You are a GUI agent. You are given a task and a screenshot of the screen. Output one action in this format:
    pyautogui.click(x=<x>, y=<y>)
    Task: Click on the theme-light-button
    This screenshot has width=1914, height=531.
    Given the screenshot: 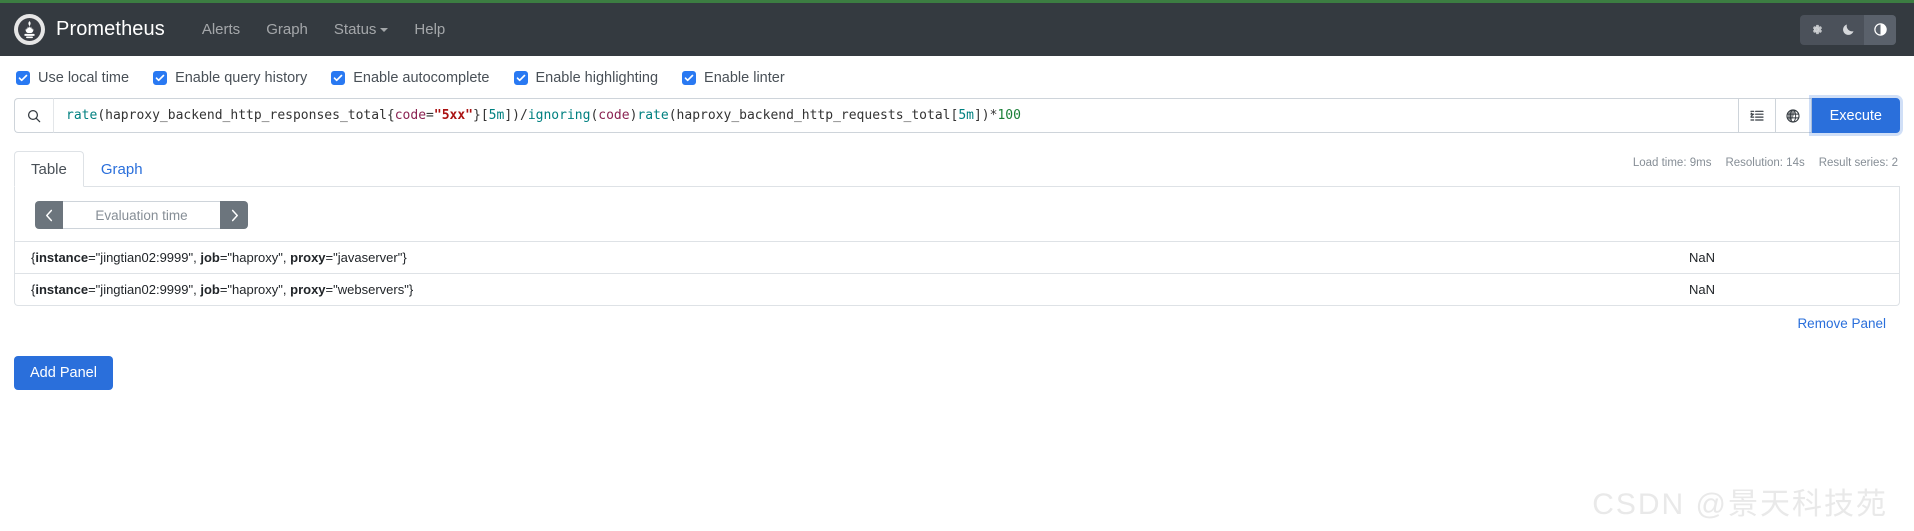 What is the action you would take?
    pyautogui.click(x=1816, y=30)
    